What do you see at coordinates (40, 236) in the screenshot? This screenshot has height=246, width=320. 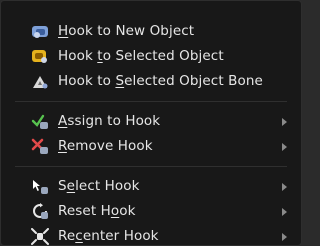 I see `recenter-hook-icon` at bounding box center [40, 236].